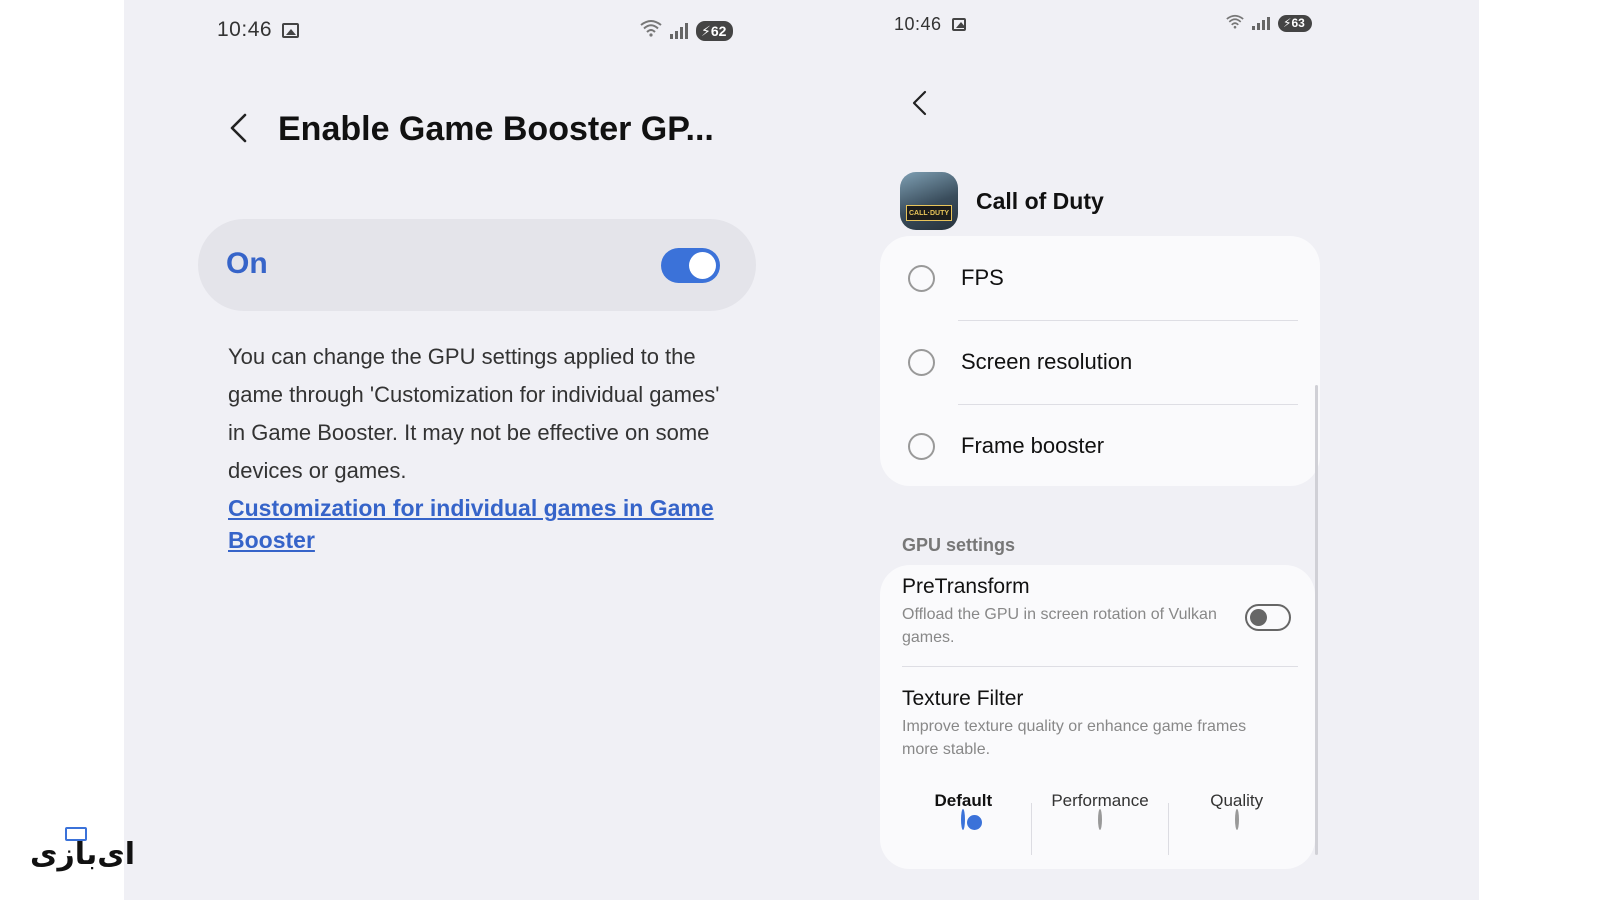 The image size is (1600, 900). I want to click on pretransform-toggle-switch, so click(1268, 617).